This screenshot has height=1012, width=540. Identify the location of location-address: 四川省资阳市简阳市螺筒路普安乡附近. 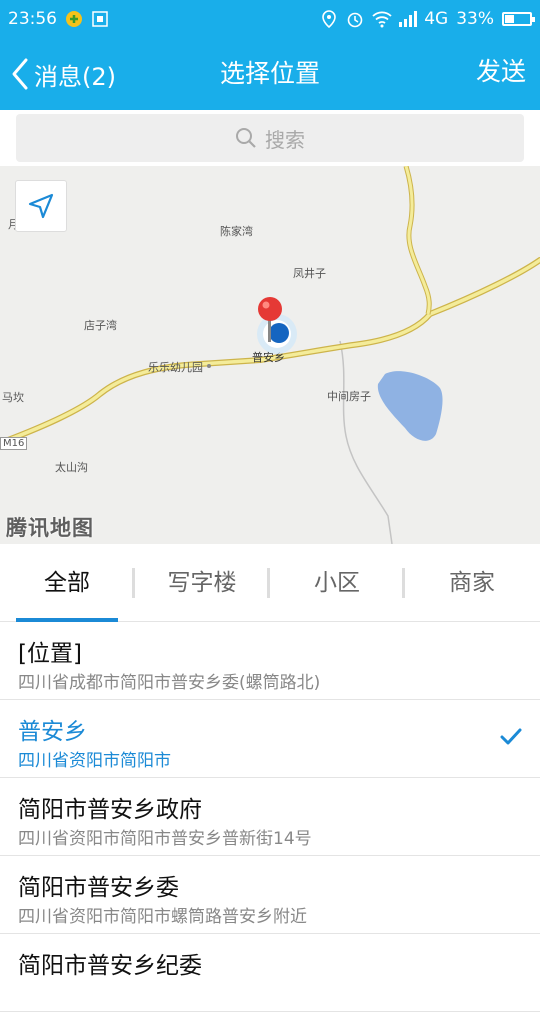
(162, 917).